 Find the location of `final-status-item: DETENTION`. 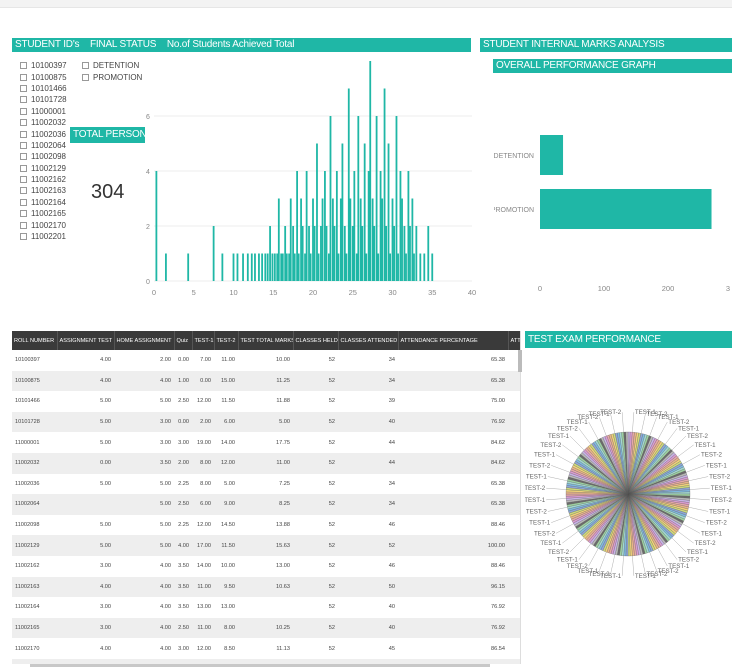

final-status-item: DETENTION is located at coordinates (112, 65).